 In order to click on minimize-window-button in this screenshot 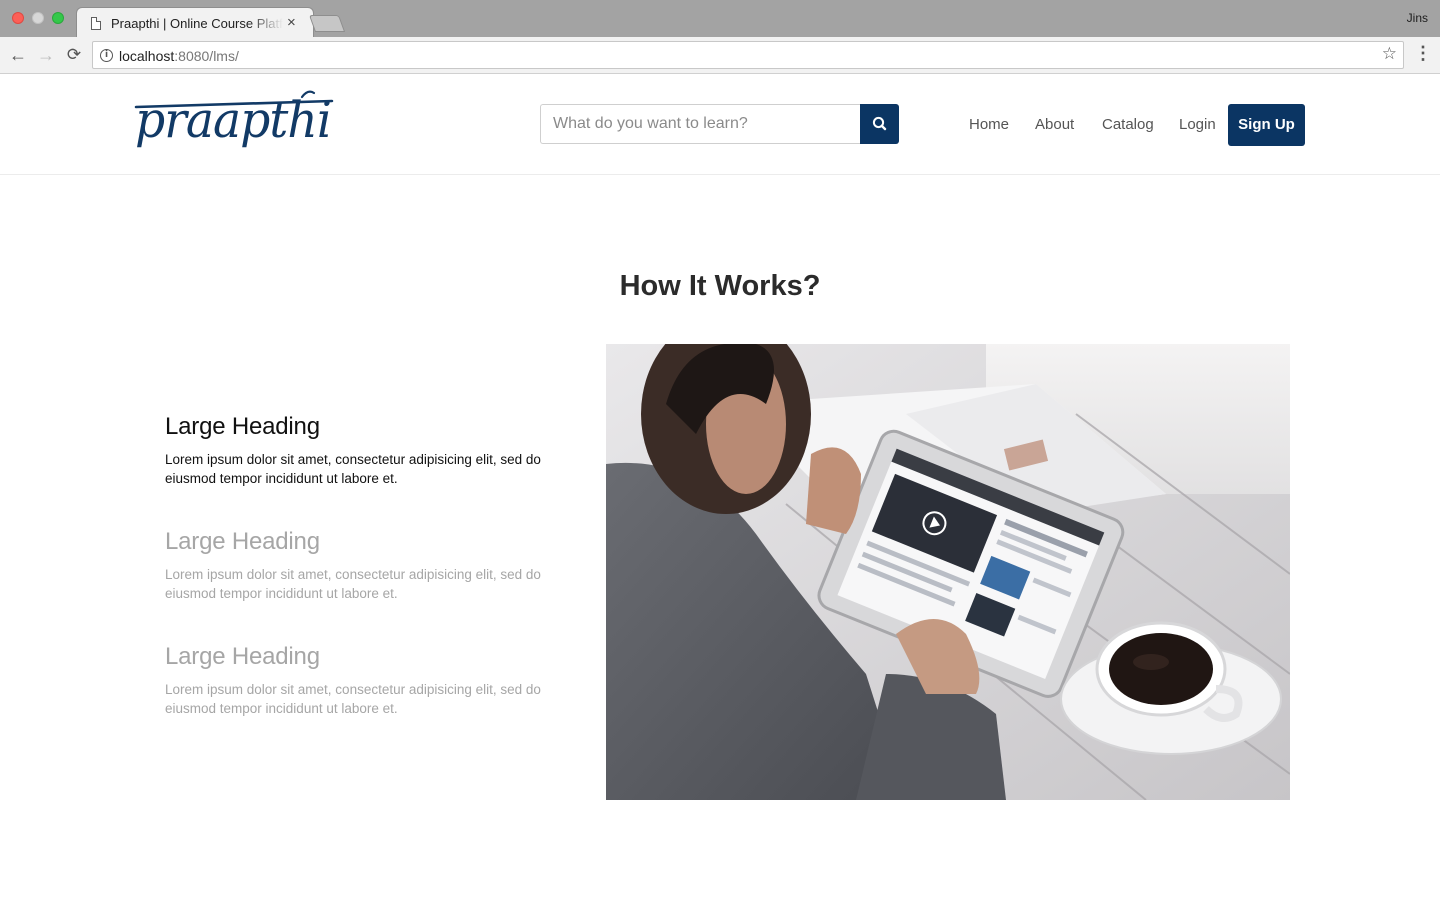, I will do `click(38, 18)`.